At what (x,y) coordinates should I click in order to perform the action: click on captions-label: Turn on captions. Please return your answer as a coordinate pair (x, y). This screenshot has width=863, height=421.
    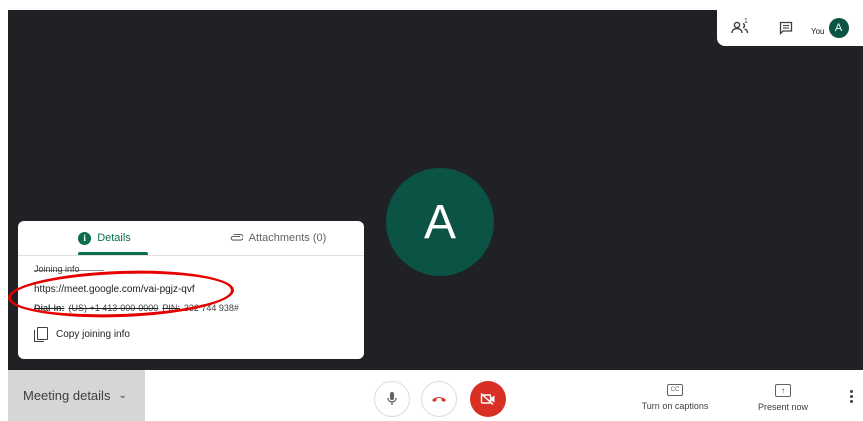
    Looking at the image, I should click on (675, 406).